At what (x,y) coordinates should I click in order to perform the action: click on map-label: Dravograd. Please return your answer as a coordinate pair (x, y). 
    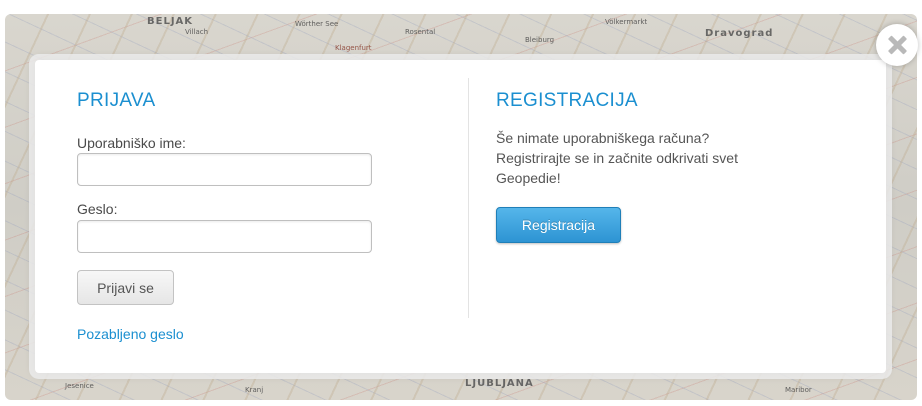
    Looking at the image, I should click on (739, 33).